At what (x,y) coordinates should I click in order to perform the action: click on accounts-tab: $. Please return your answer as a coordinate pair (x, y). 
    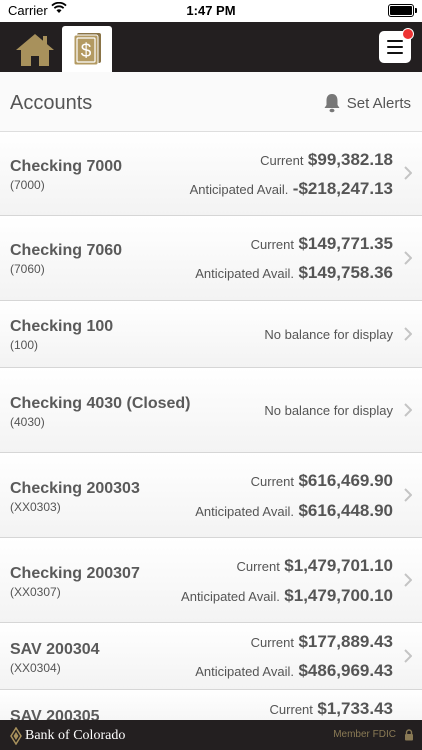
    Looking at the image, I should click on (87, 49).